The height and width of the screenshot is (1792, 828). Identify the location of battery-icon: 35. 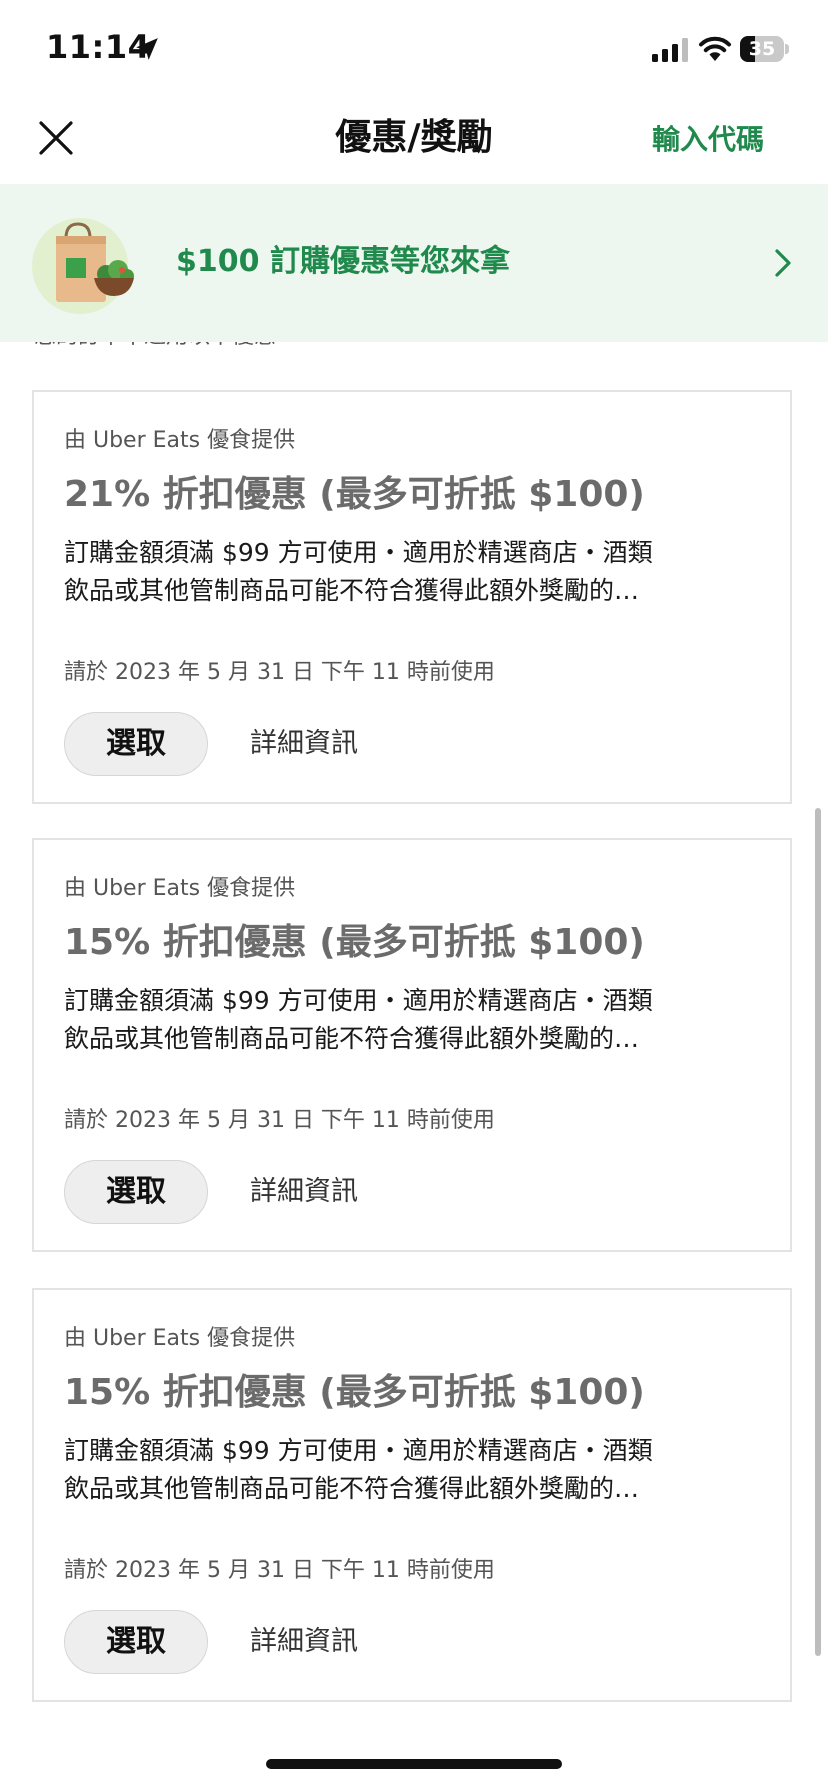
(764, 50).